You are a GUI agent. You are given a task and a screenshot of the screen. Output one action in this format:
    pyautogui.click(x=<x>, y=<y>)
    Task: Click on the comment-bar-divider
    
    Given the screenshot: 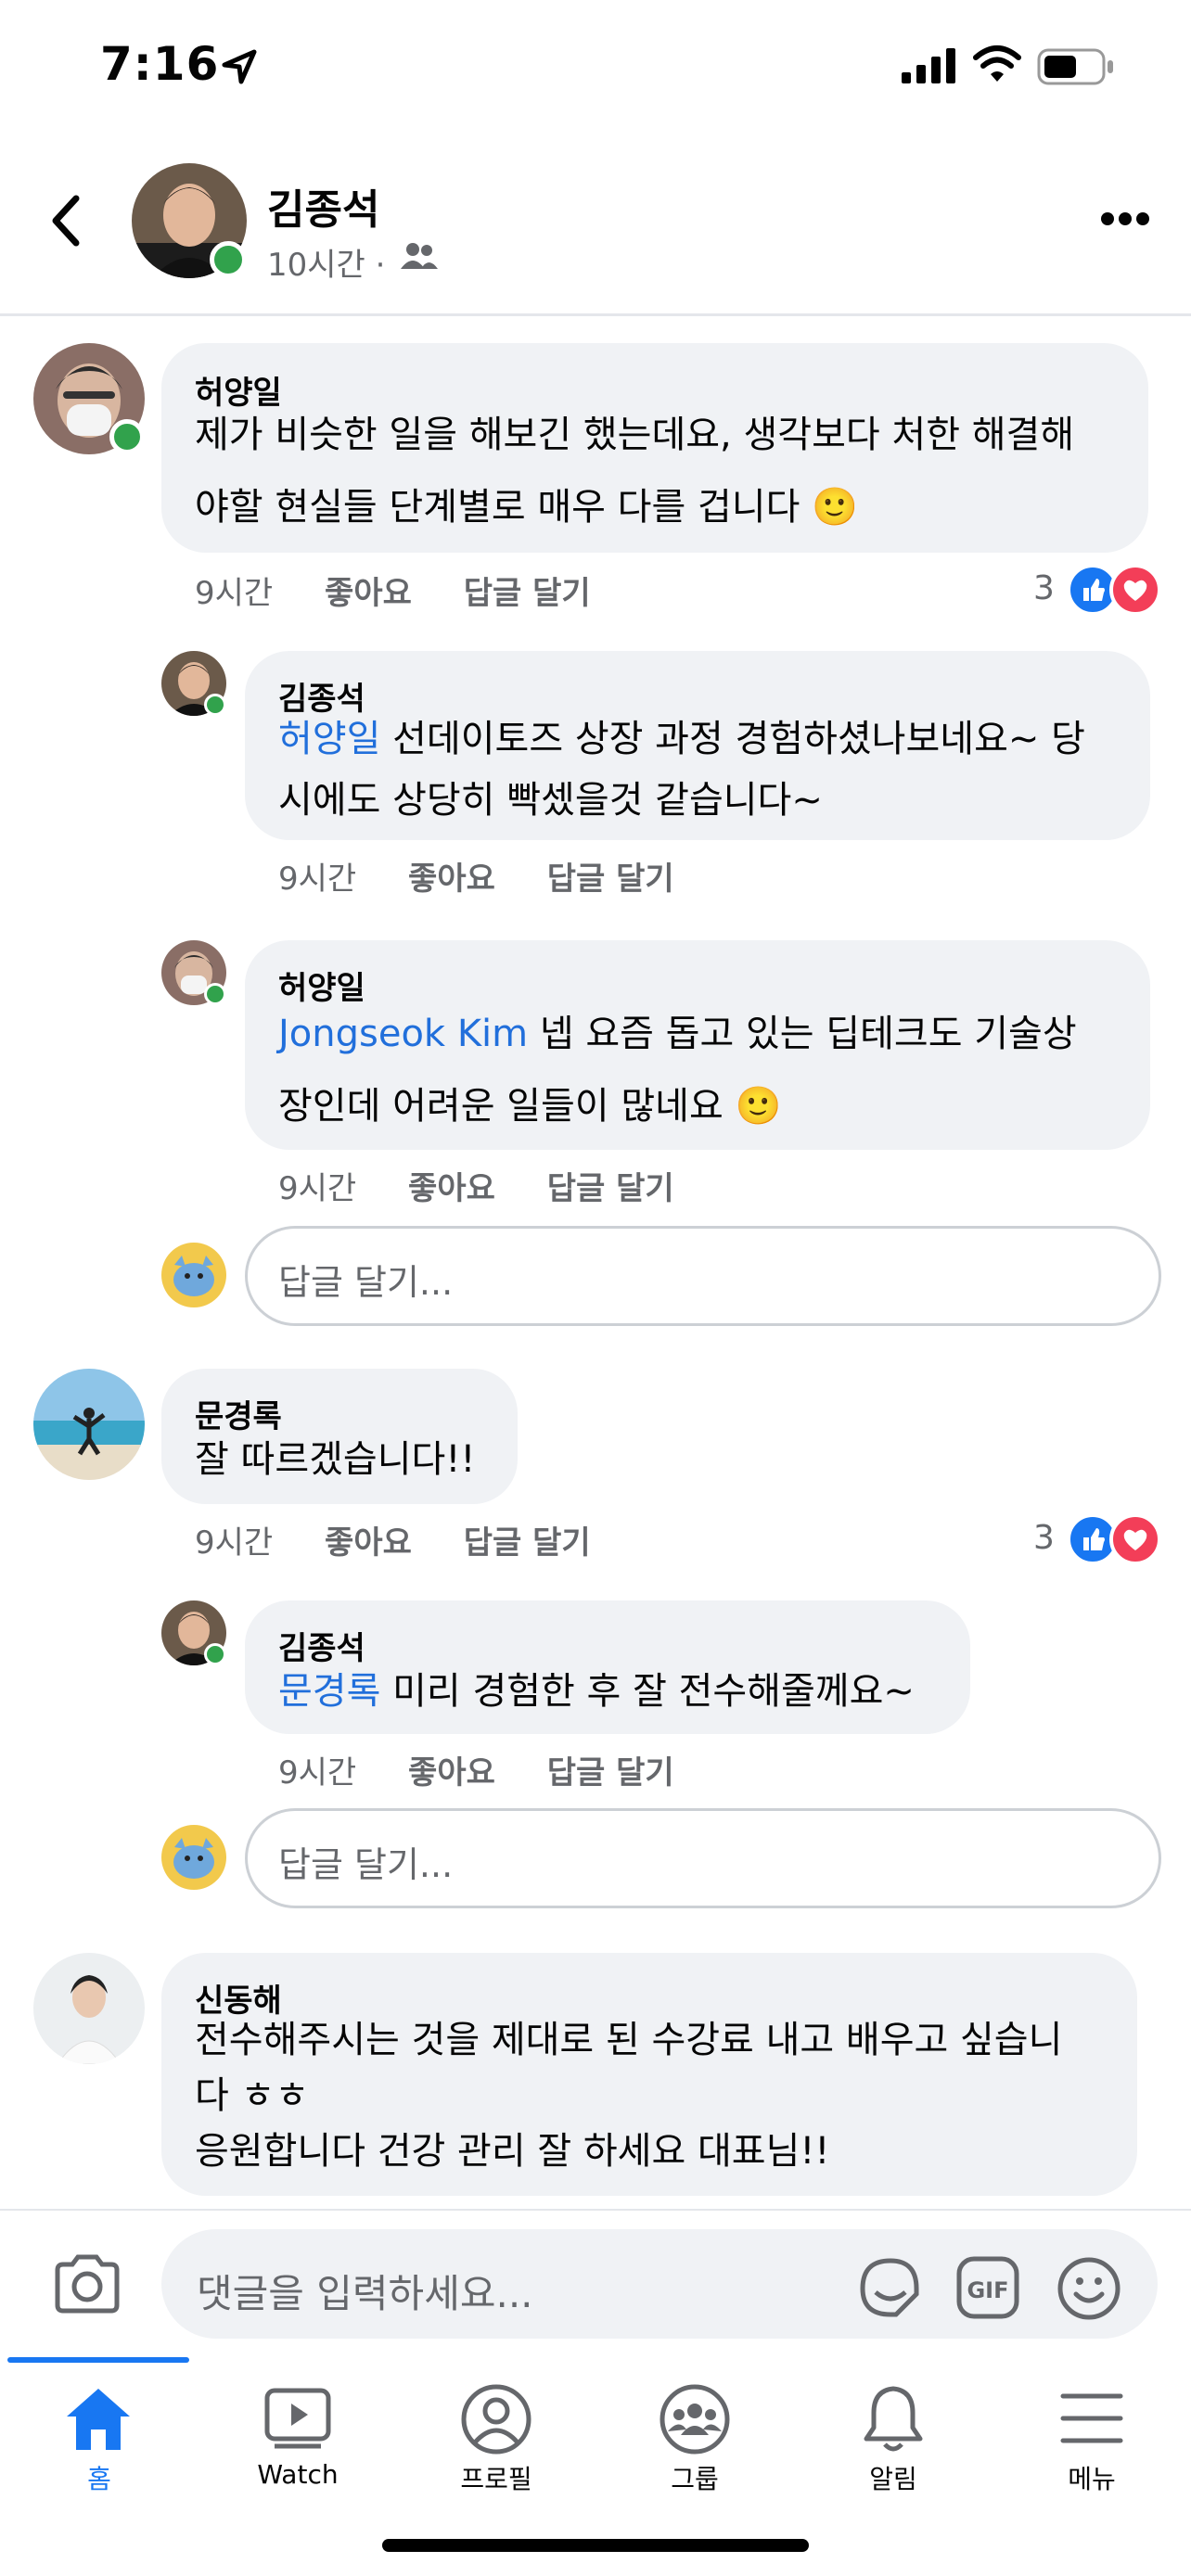 What is the action you would take?
    pyautogui.click(x=595, y=2210)
    